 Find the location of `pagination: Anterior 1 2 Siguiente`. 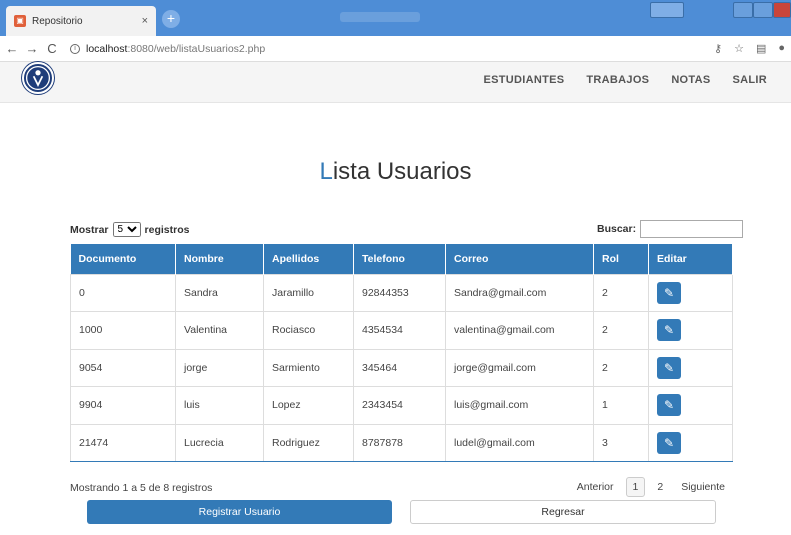

pagination: Anterior 1 2 Siguiente is located at coordinates (651, 487).